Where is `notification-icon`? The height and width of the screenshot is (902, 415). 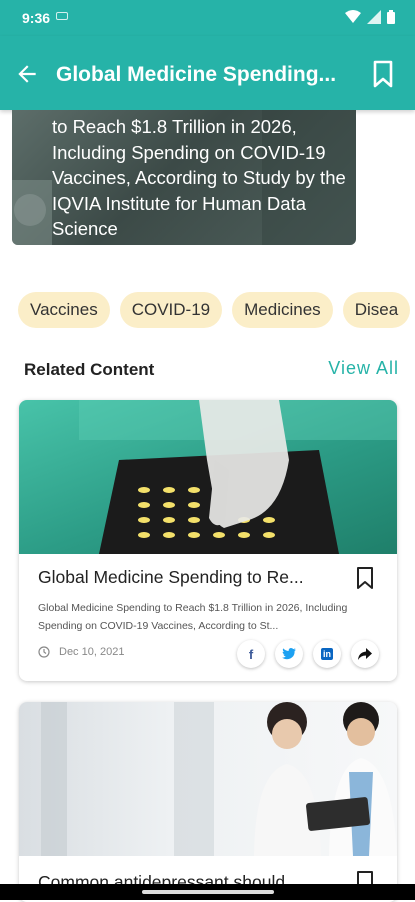
notification-icon is located at coordinates (62, 16).